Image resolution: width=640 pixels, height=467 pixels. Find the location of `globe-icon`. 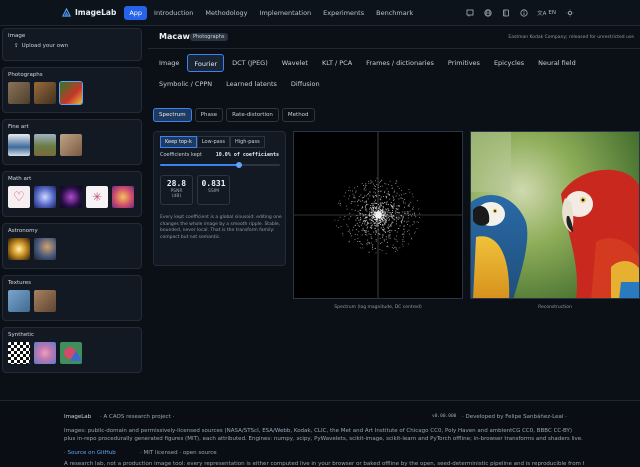

globe-icon is located at coordinates (487, 12).